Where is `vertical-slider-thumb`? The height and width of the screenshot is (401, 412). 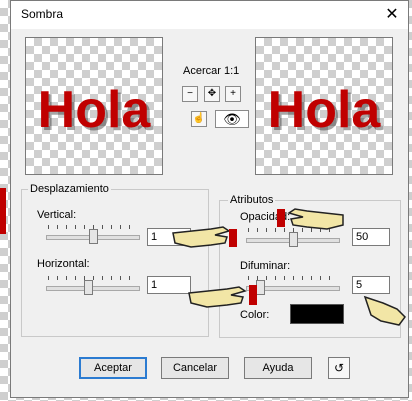 vertical-slider-thumb is located at coordinates (93, 236).